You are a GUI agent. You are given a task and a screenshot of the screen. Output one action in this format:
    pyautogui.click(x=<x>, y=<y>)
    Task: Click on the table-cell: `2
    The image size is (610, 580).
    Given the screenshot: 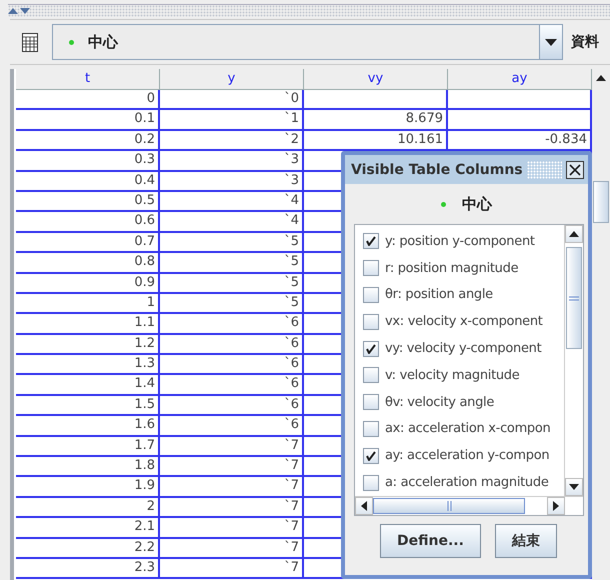 What is the action you would take?
    pyautogui.click(x=232, y=140)
    